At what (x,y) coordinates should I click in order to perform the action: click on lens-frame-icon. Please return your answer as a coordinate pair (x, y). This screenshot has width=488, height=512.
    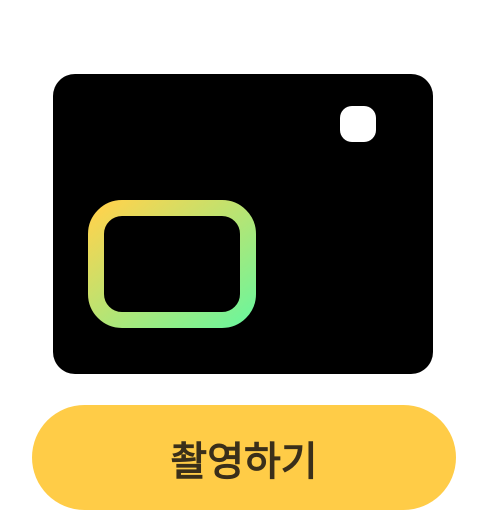
    Looking at the image, I should click on (172, 264).